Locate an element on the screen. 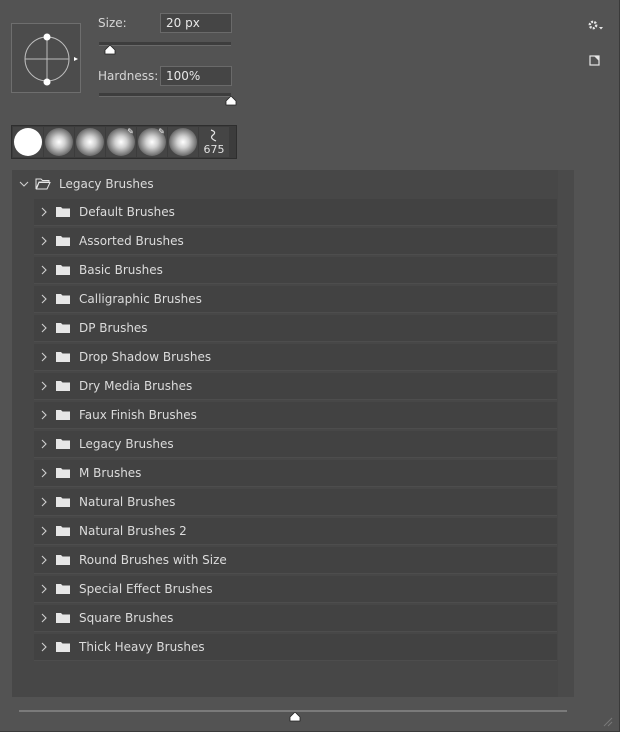  folder-label: Faux Finish Brushes is located at coordinates (138, 415).